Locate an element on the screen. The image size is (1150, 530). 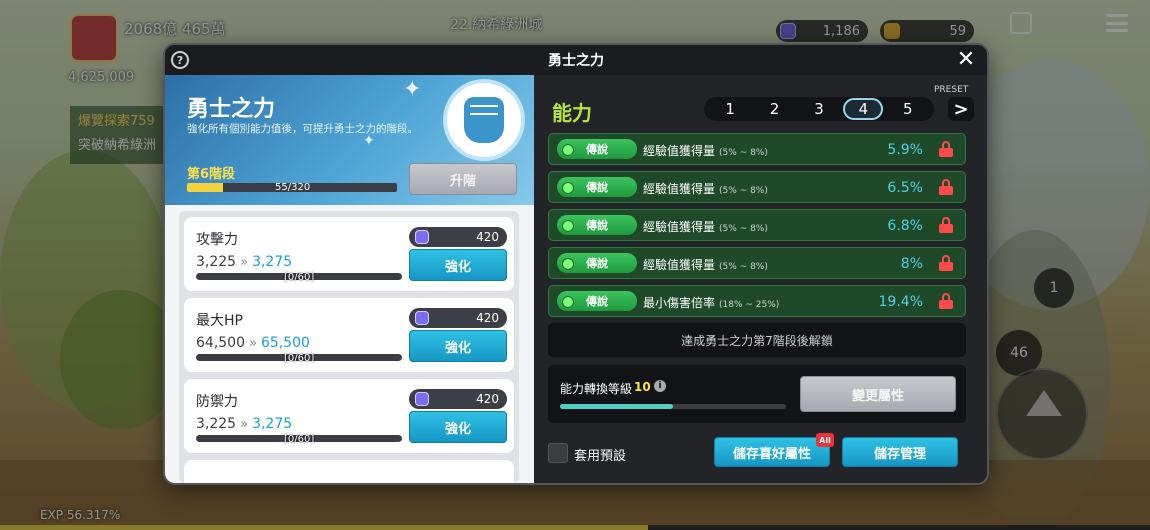
save-manage-button: 儲存管理 is located at coordinates (900, 452).